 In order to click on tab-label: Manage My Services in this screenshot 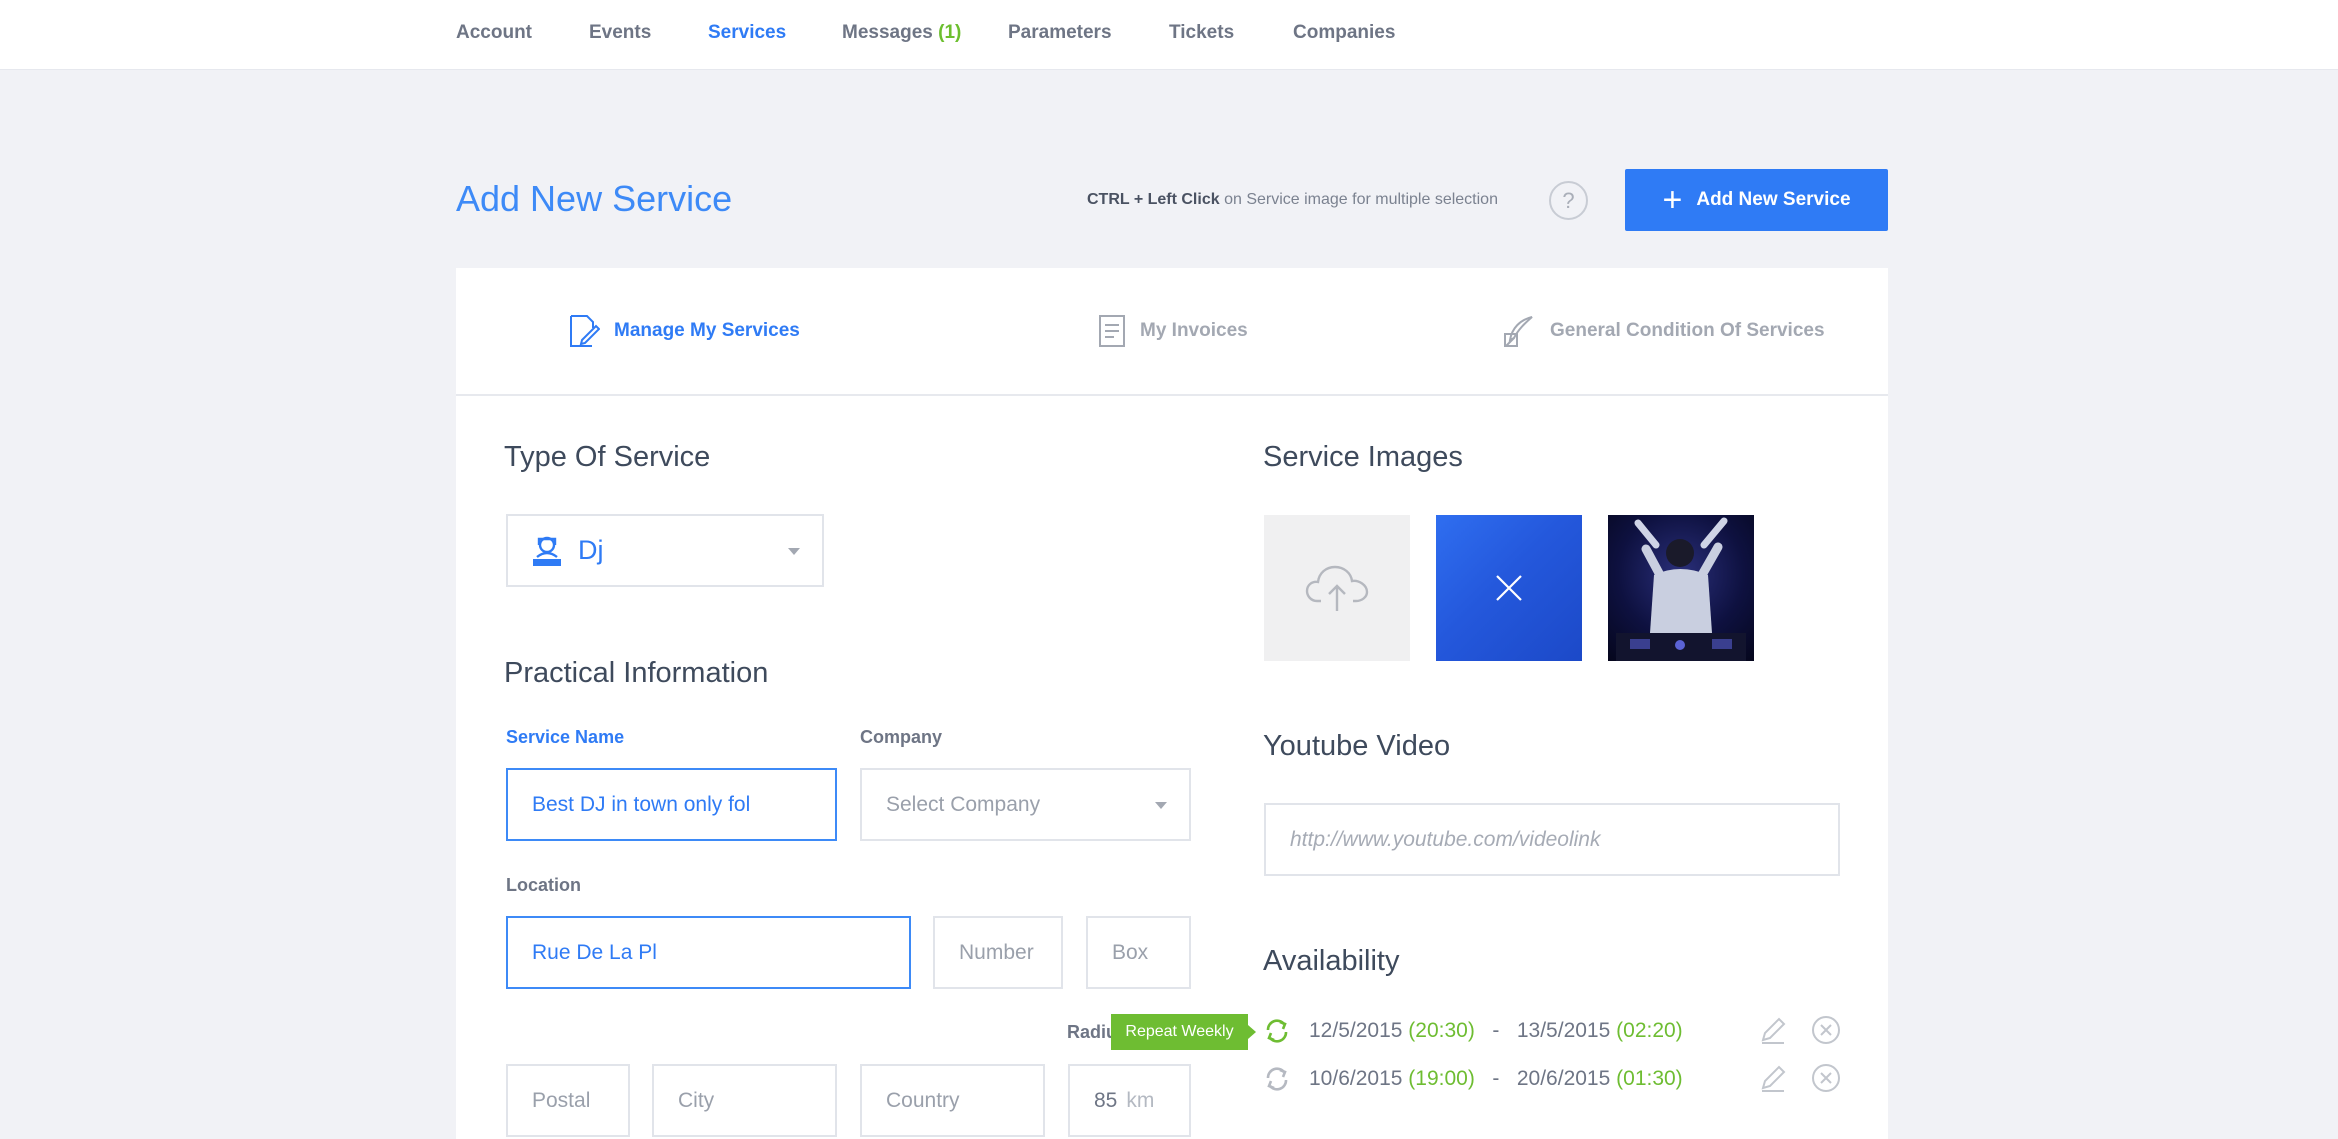, I will do `click(707, 330)`.